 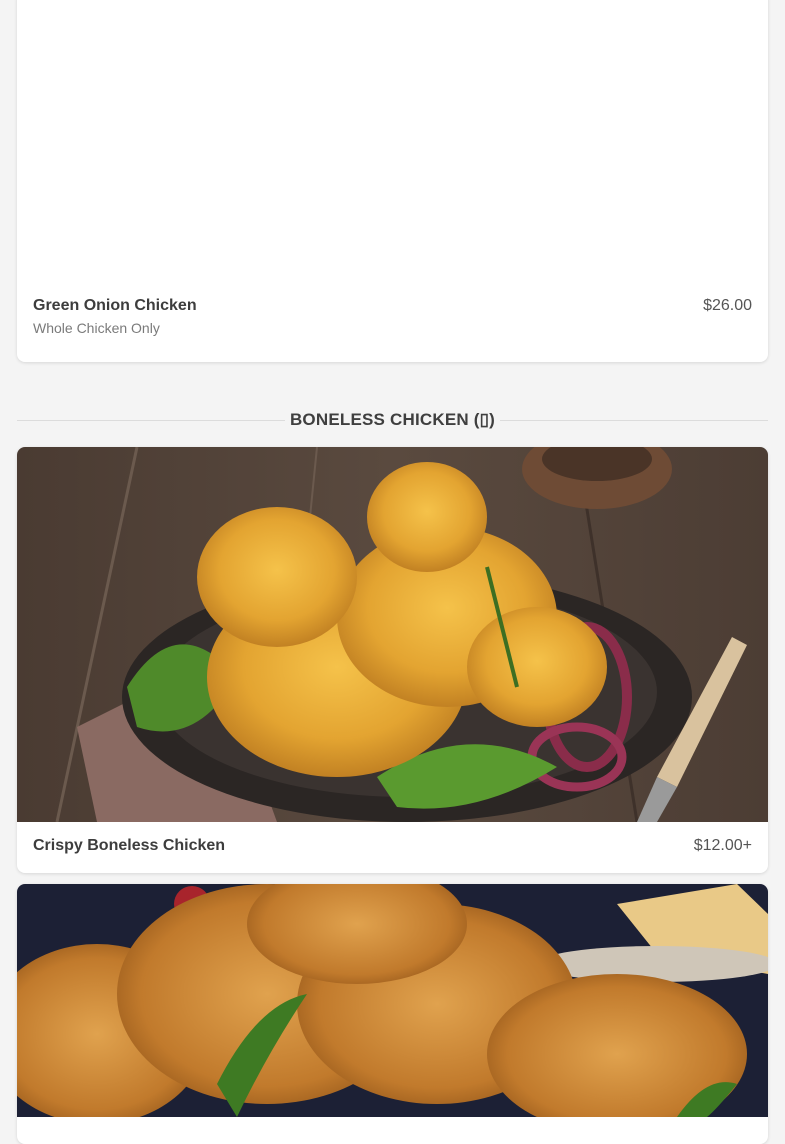 What do you see at coordinates (392, 846) in the screenshot?
I see `menu-item-info: Crispy Boneless Chicken $12.00+` at bounding box center [392, 846].